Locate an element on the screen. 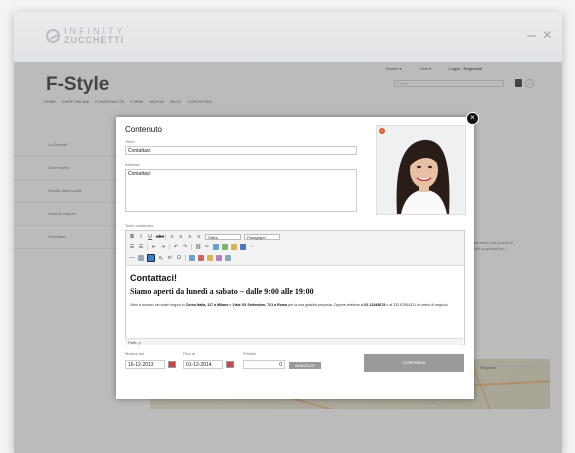  image-icon is located at coordinates (225, 247).